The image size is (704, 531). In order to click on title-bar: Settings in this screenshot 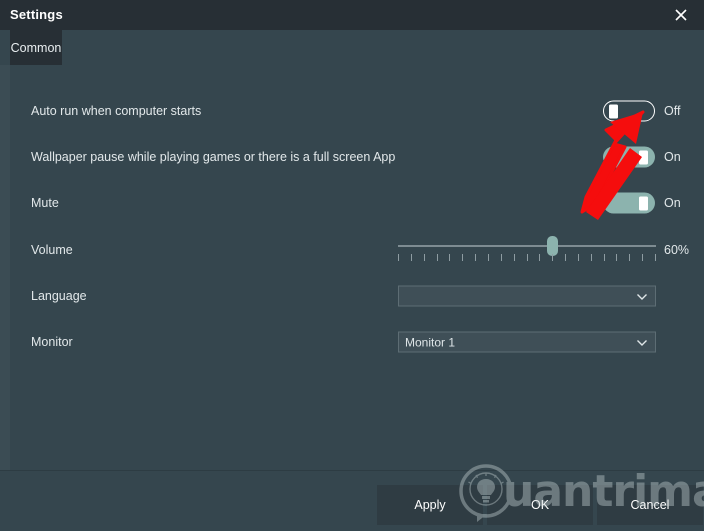, I will do `click(352, 15)`.